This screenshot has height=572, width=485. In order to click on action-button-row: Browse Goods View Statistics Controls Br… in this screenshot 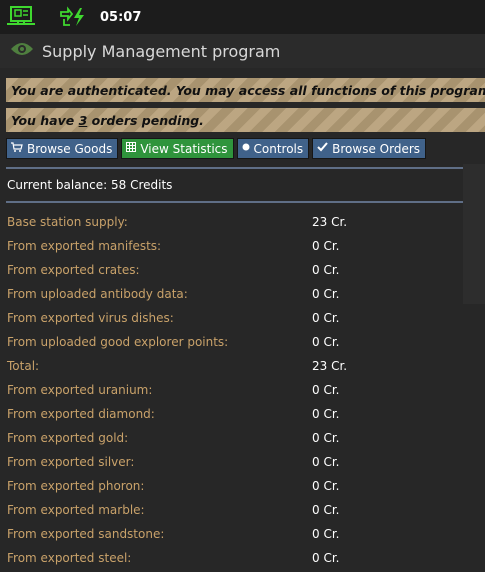, I will do `click(217, 148)`.